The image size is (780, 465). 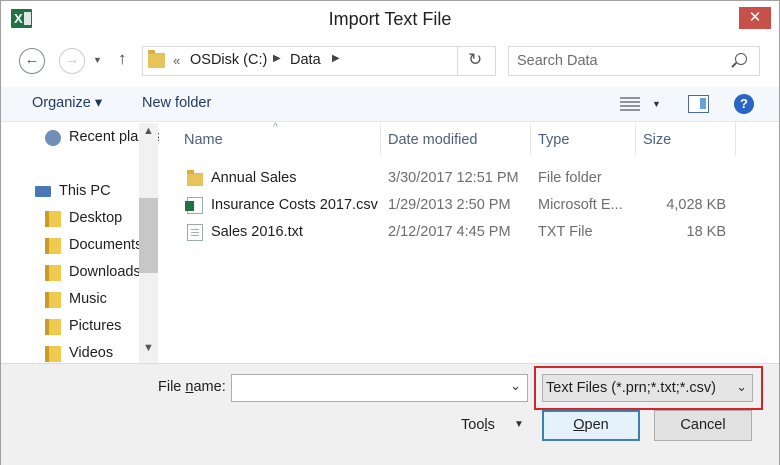 I want to click on back-button: ←, so click(x=32, y=61).